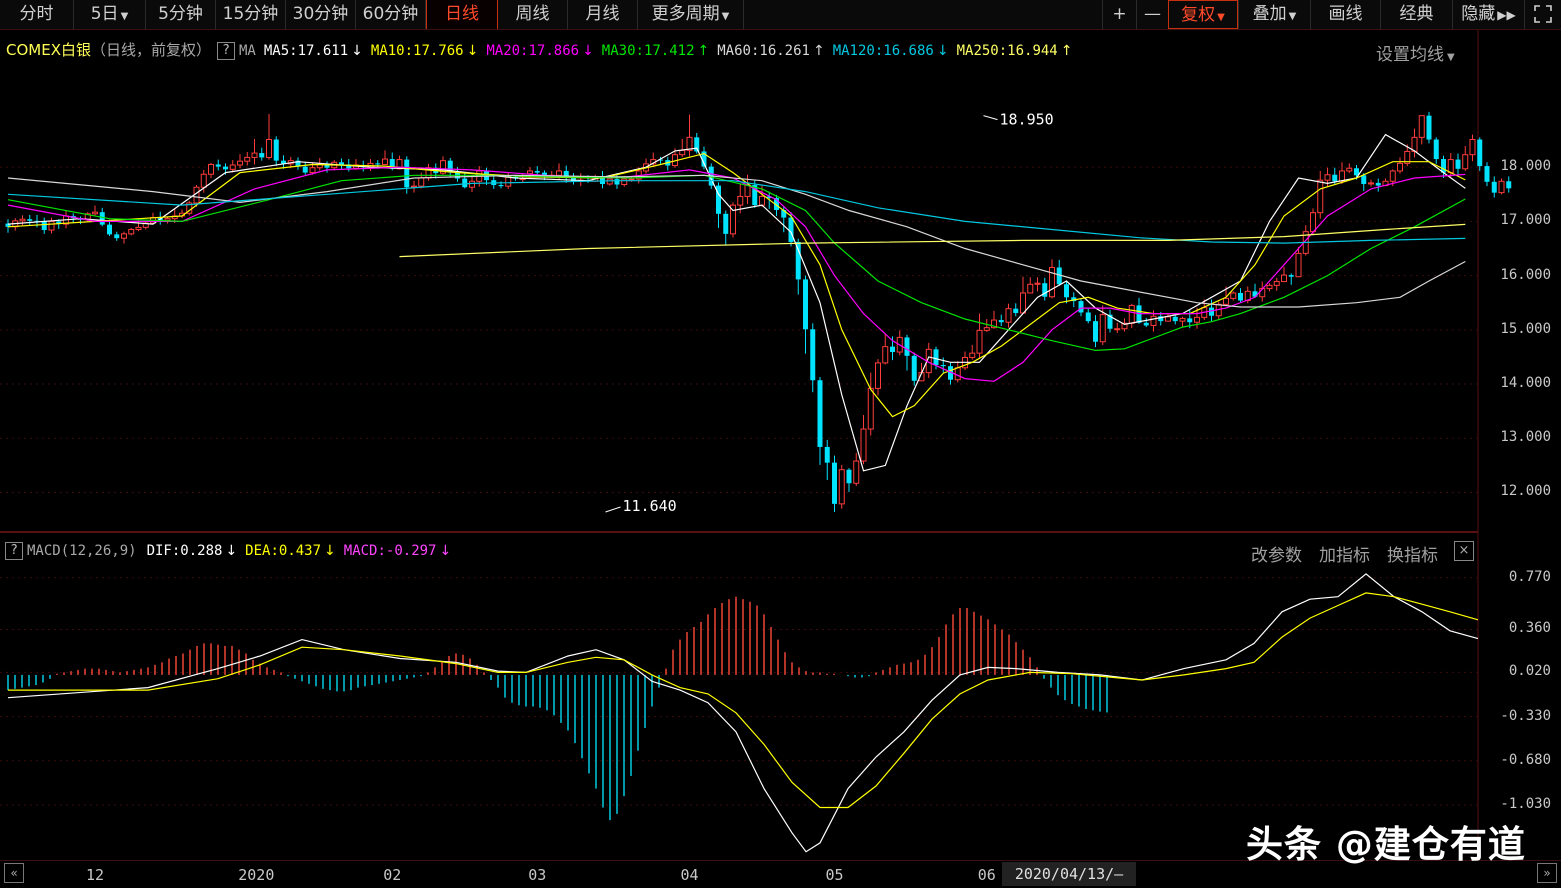 The width and height of the screenshot is (1561, 888). Describe the element at coordinates (14, 873) in the screenshot. I see `scroll-left-button: «` at that location.